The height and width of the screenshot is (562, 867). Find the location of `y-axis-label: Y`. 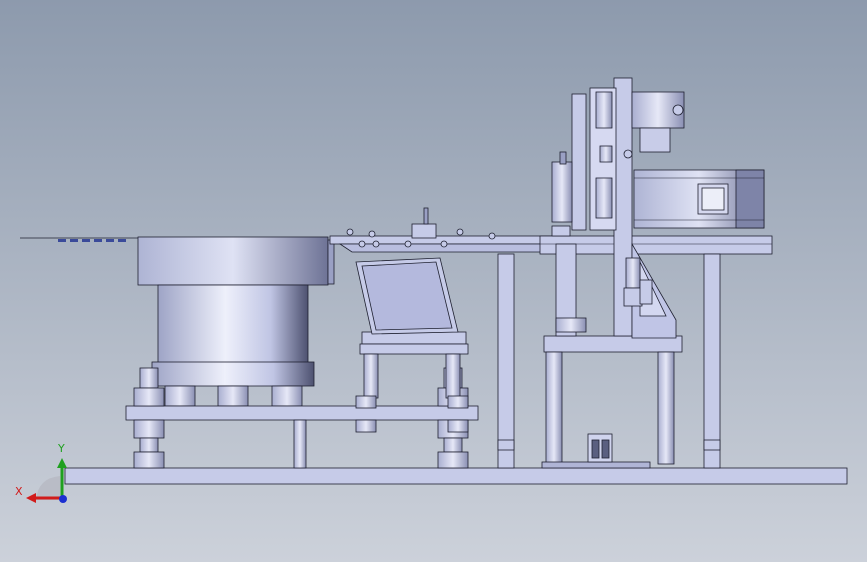

y-axis-label: Y is located at coordinates (61, 448).